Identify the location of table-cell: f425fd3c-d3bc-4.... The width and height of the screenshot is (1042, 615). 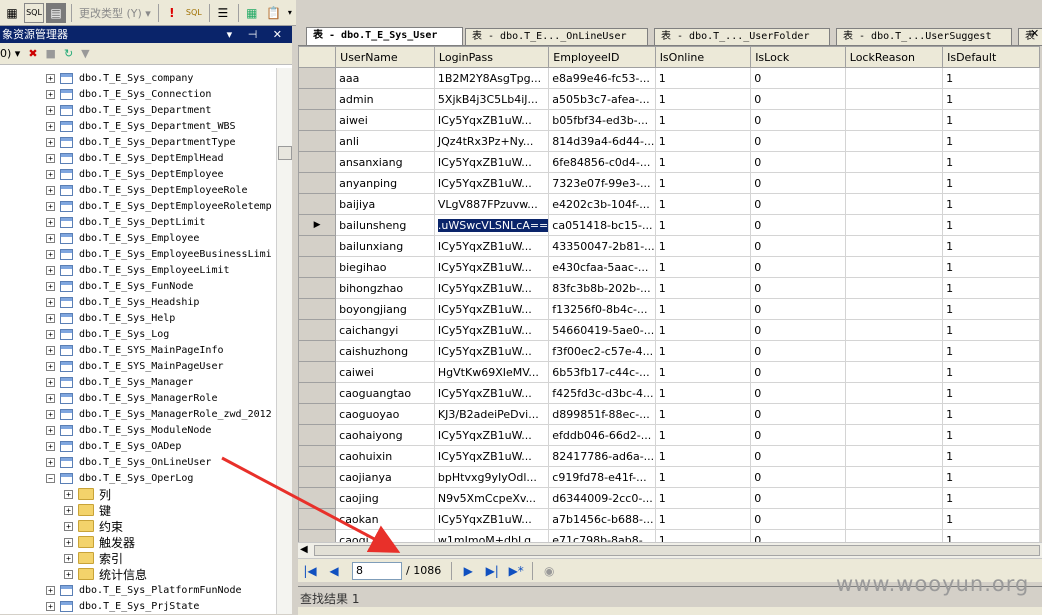
(602, 393).